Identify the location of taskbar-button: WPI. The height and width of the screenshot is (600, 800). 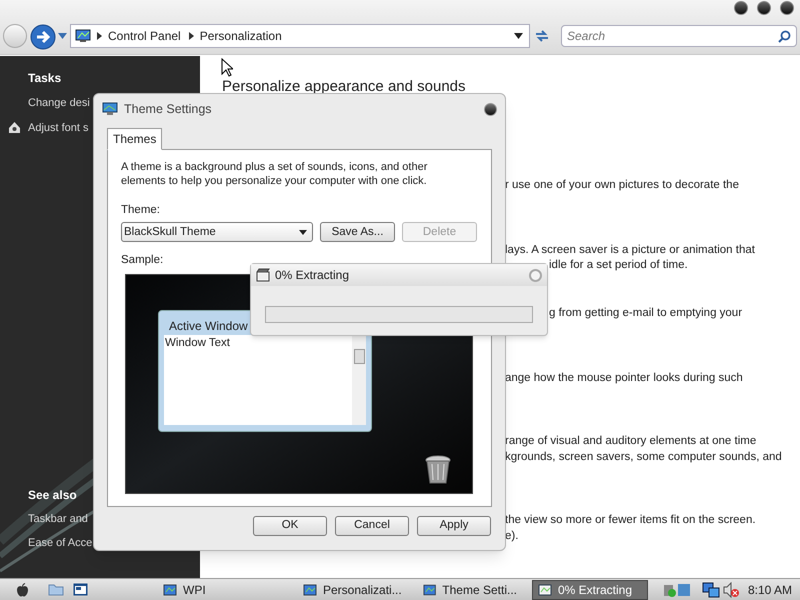
(198, 590).